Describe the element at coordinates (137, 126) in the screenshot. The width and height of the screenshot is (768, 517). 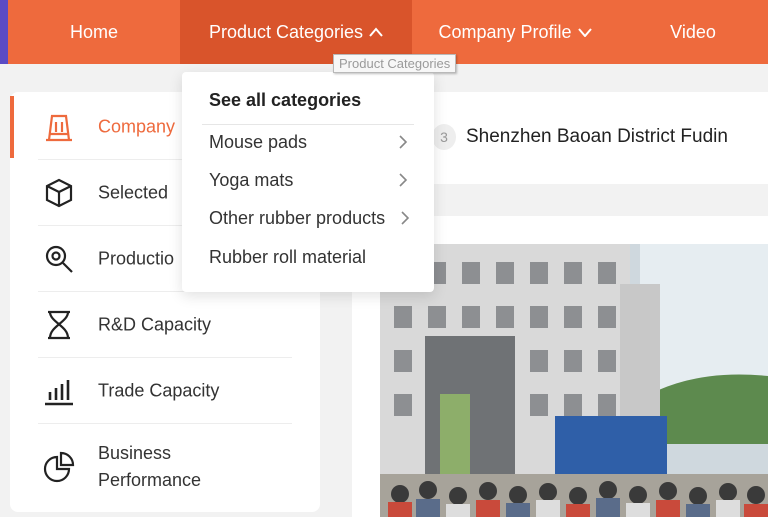
I see `sidebar-item-label: Company` at that location.